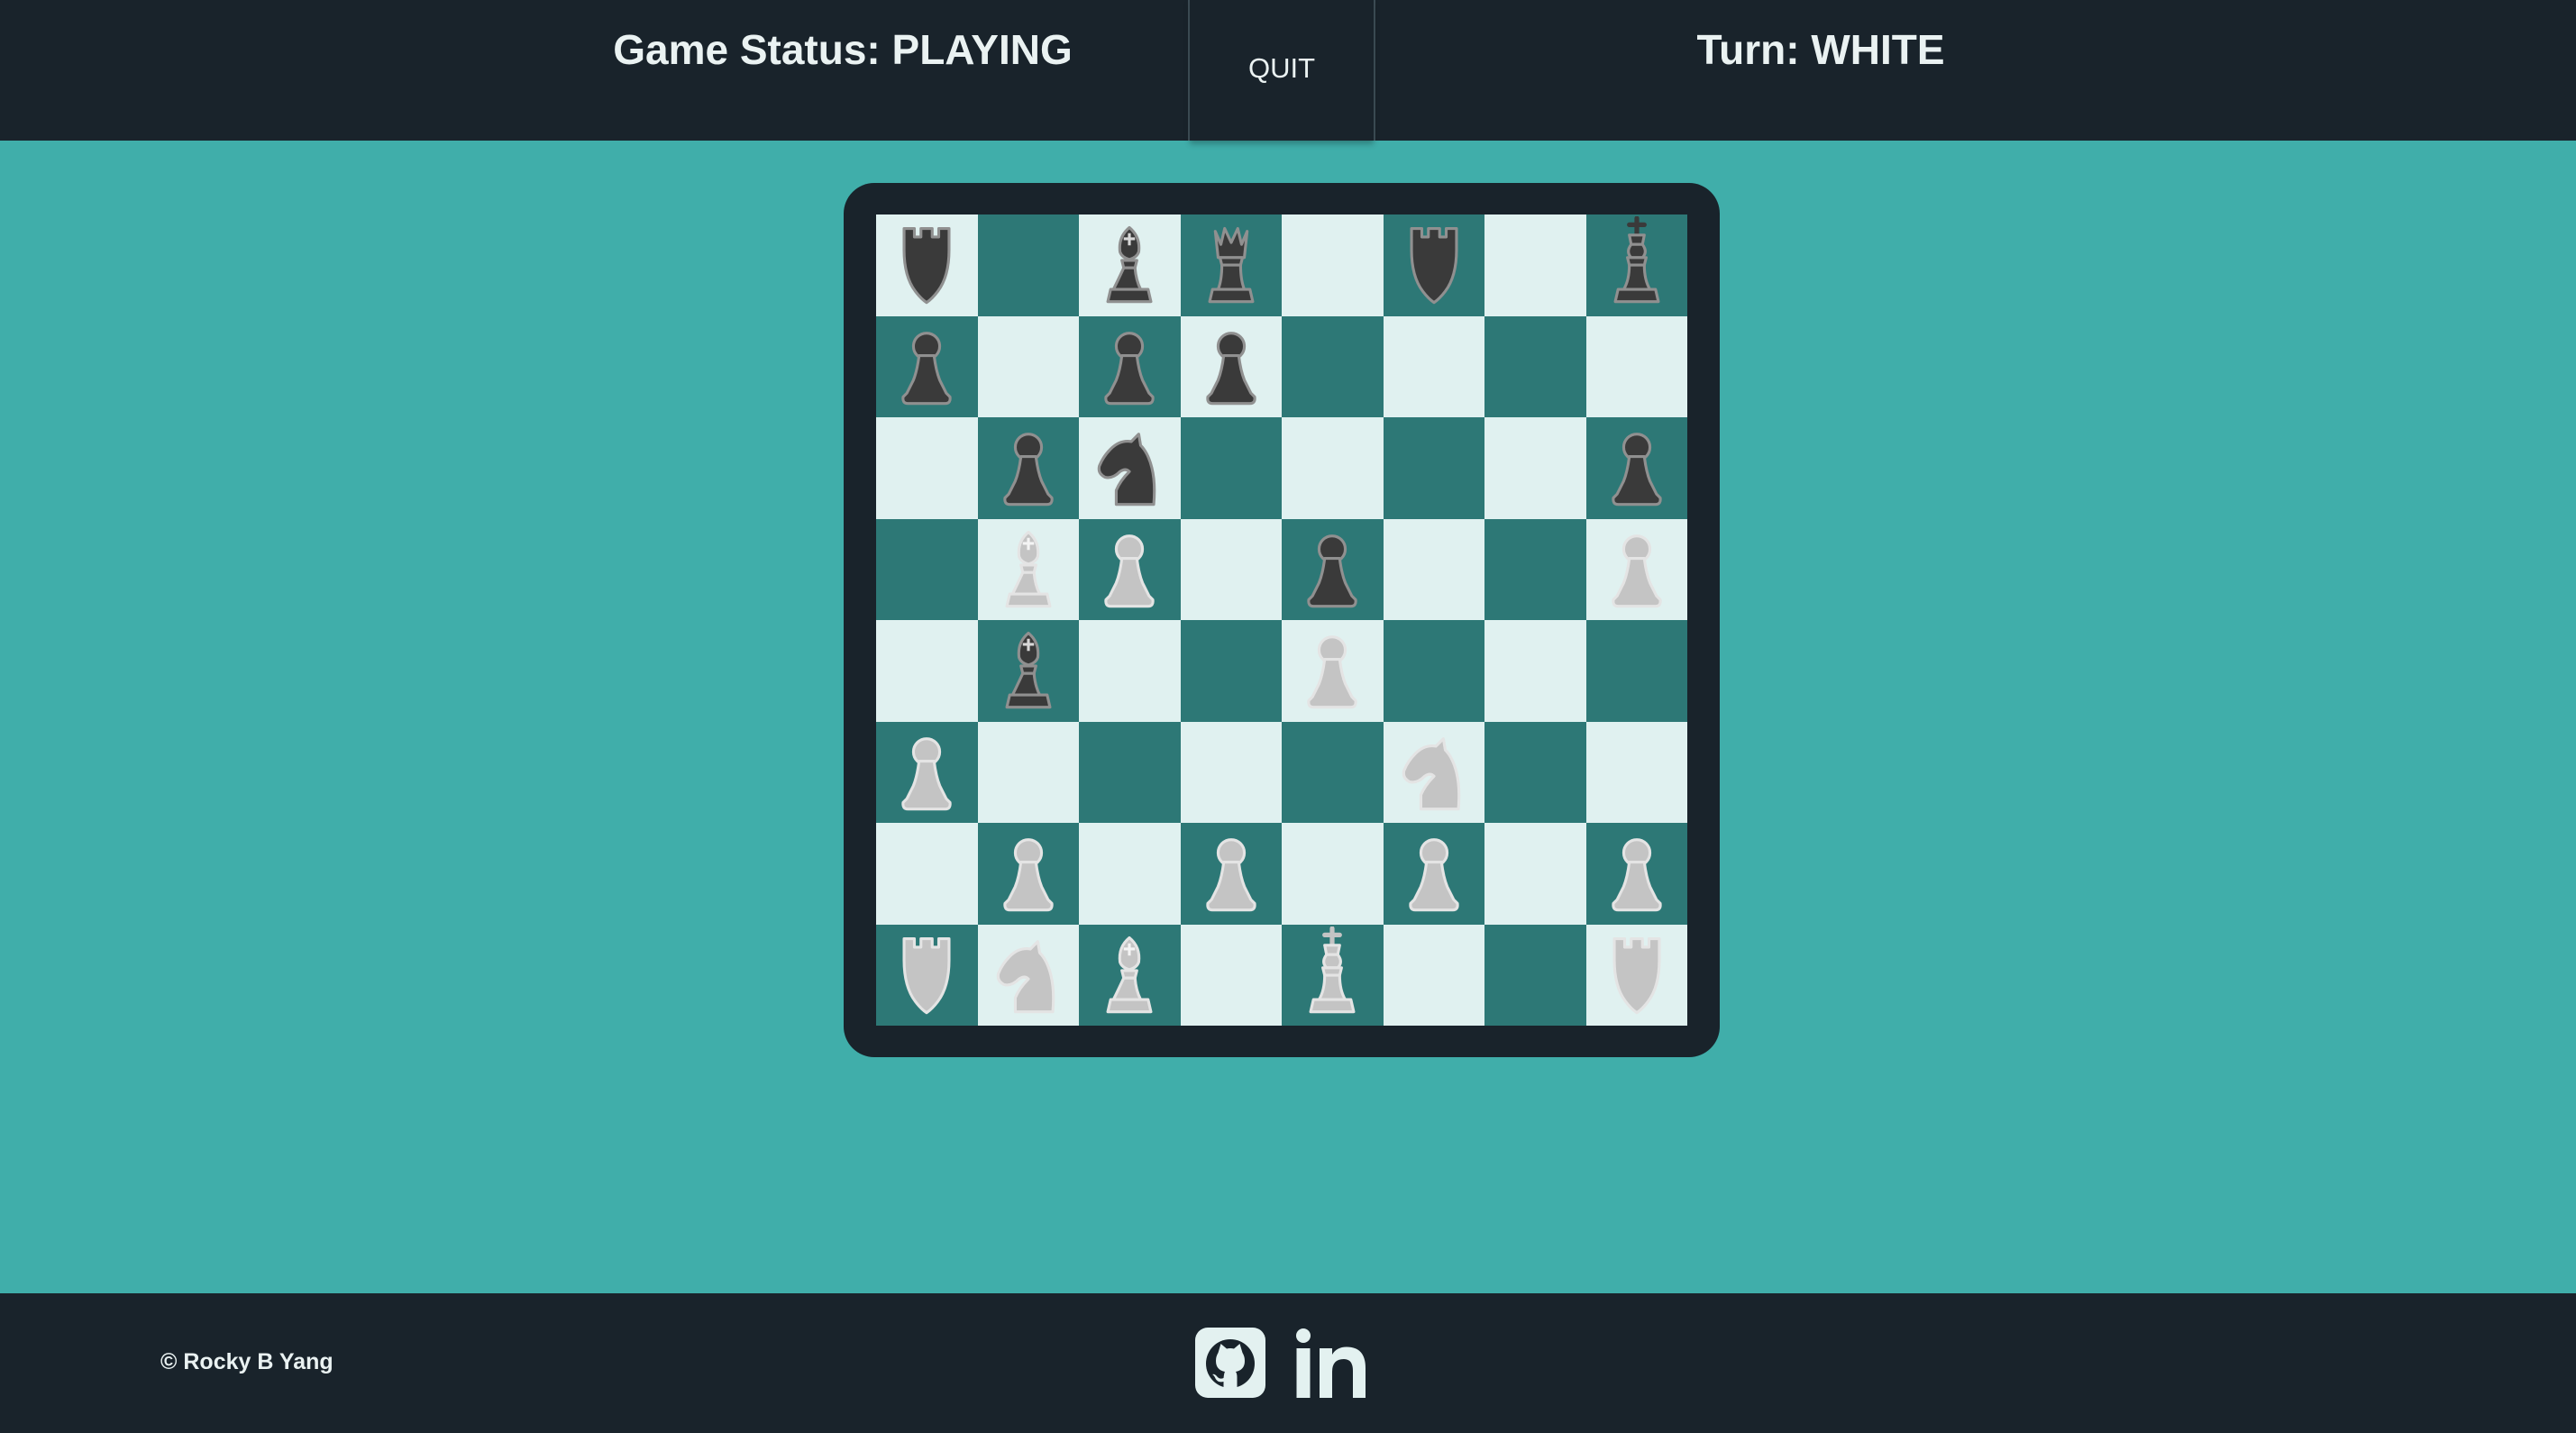 The image size is (2576, 1433). What do you see at coordinates (1535, 366) in the screenshot?
I see `square-g7` at bounding box center [1535, 366].